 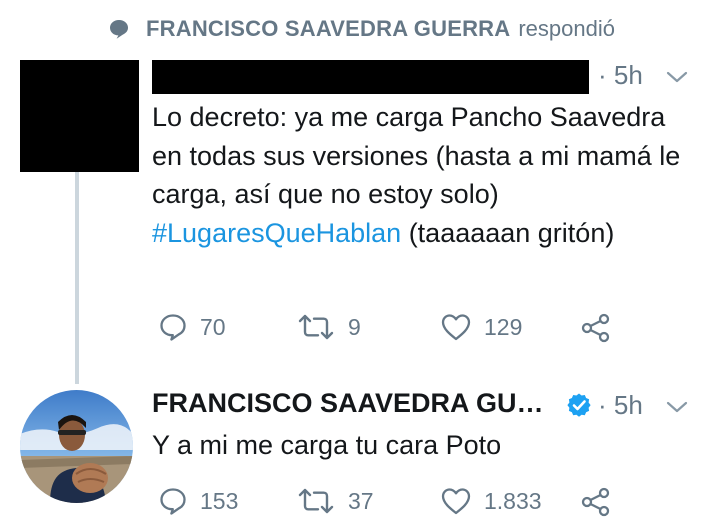 I want to click on retweet-button: 37, so click(x=335, y=501).